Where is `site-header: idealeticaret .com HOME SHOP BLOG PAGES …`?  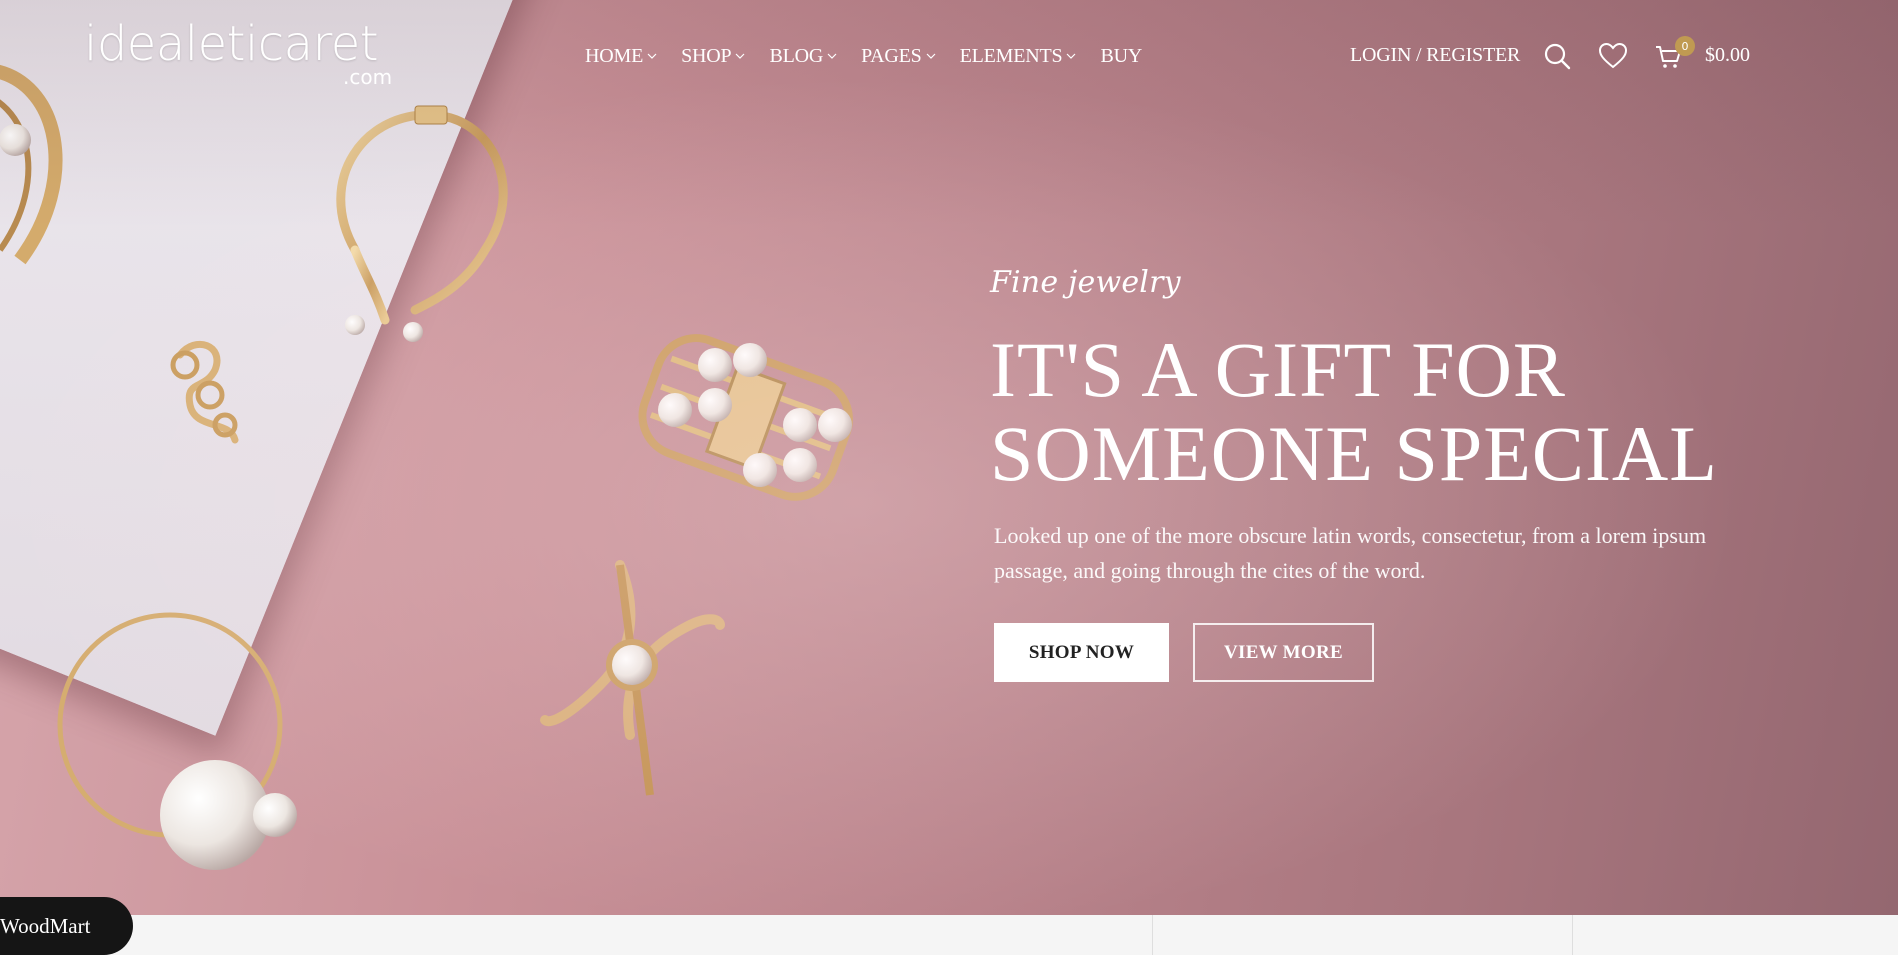
site-header: idealeticaret .com HOME SHOP BLOG PAGES … is located at coordinates (949, 55).